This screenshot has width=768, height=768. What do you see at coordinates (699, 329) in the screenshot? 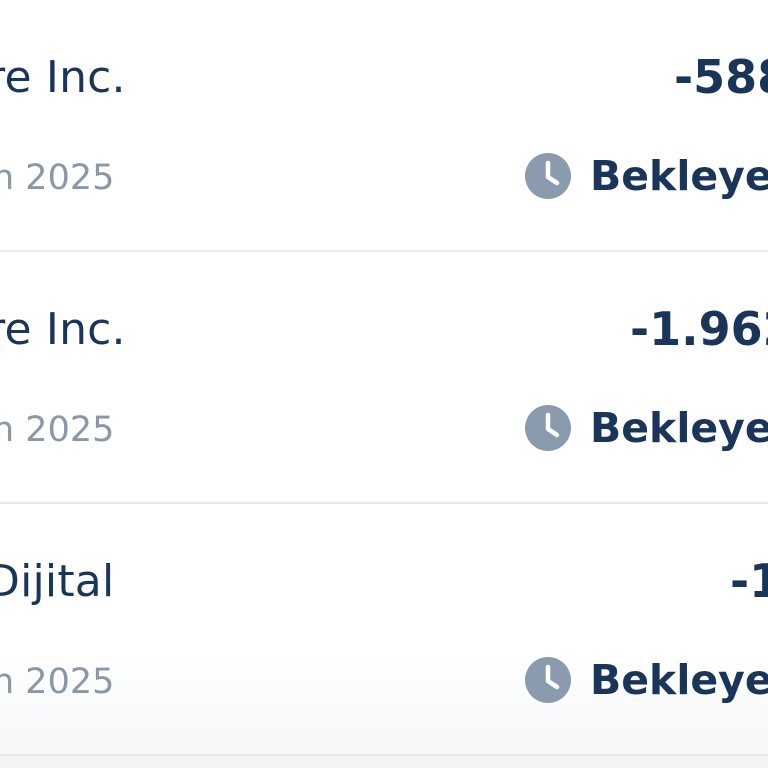
I see `transaction-amount: -1.962` at bounding box center [699, 329].